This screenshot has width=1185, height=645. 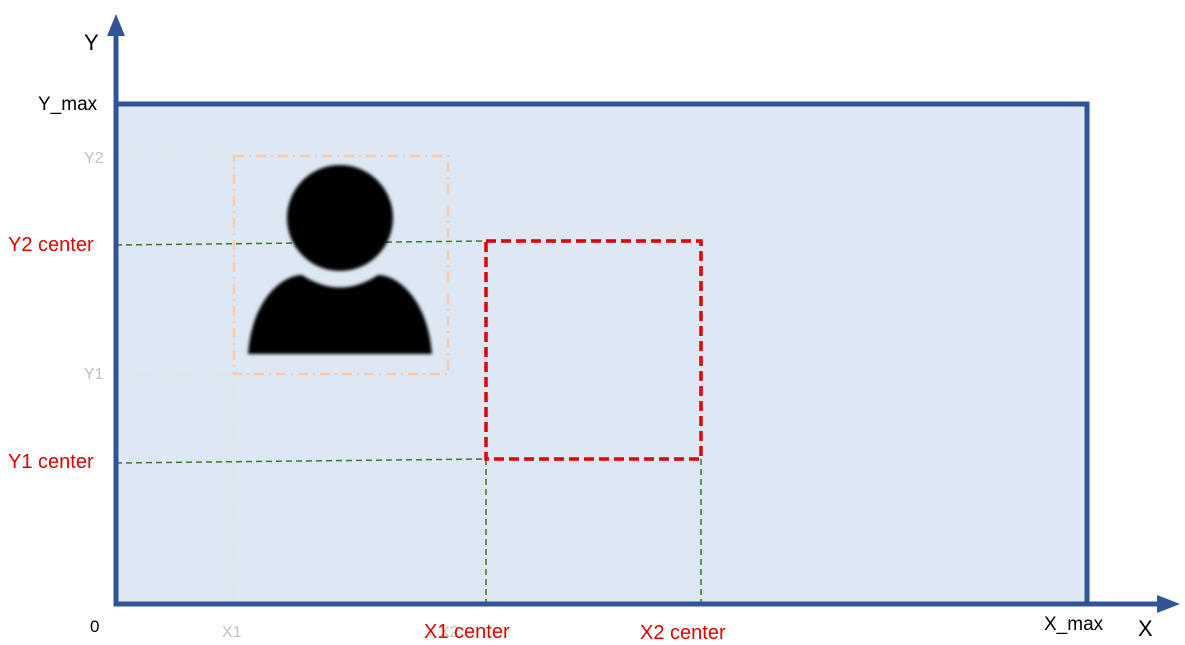 I want to click on origin-label: 0, so click(x=94, y=626).